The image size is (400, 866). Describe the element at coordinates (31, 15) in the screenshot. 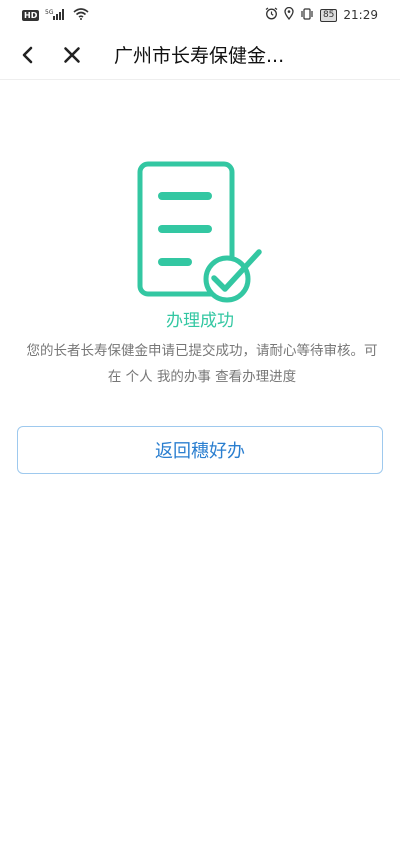

I see `hd-badge: HD` at that location.